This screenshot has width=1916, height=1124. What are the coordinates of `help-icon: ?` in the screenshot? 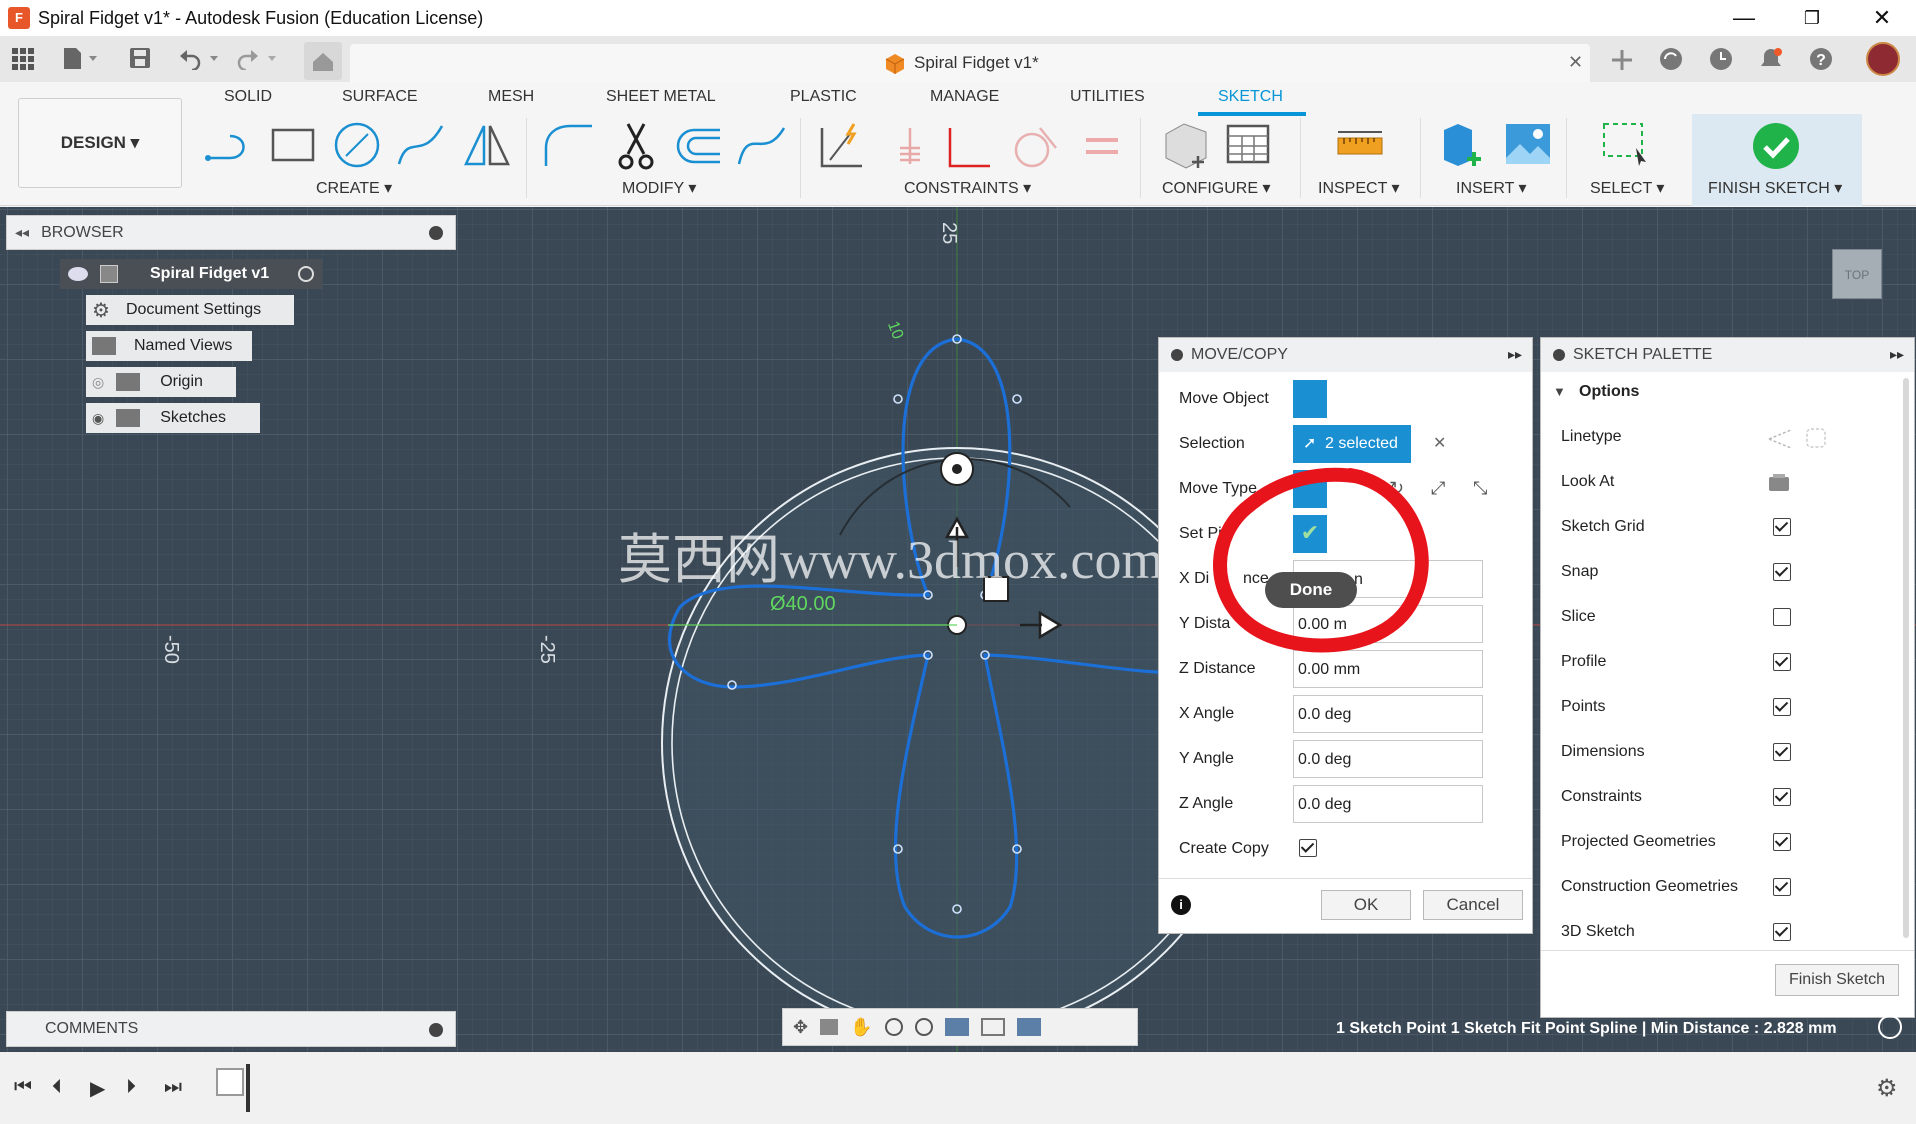 It's located at (1821, 59).